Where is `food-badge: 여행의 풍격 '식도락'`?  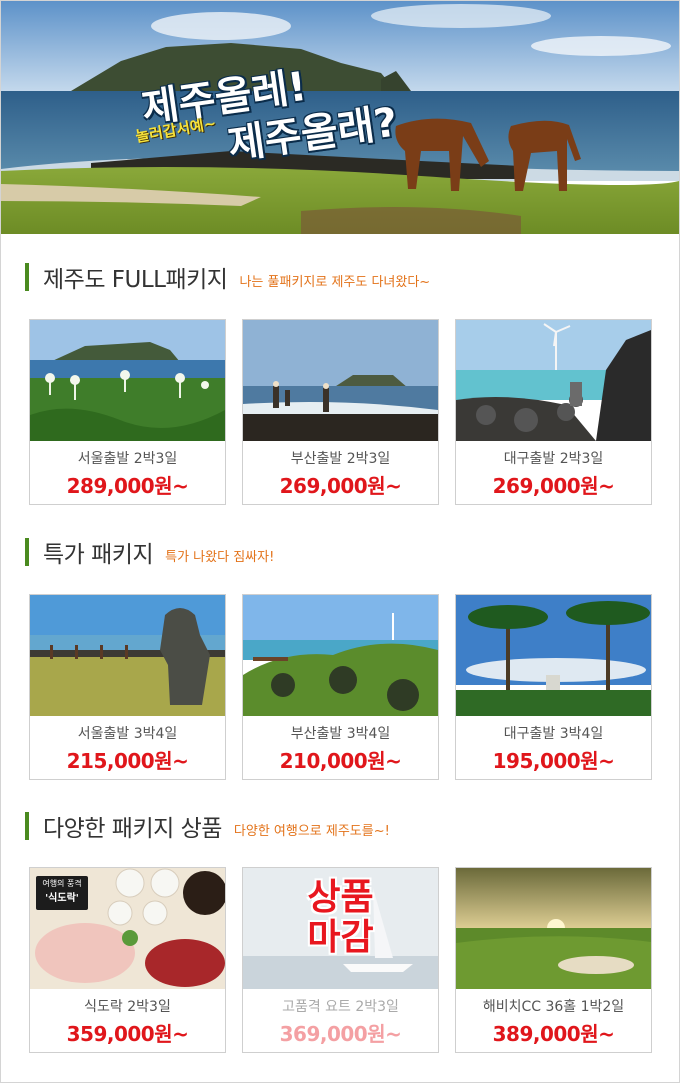
food-badge: 여행의 풍격 '식도락' is located at coordinates (62, 893).